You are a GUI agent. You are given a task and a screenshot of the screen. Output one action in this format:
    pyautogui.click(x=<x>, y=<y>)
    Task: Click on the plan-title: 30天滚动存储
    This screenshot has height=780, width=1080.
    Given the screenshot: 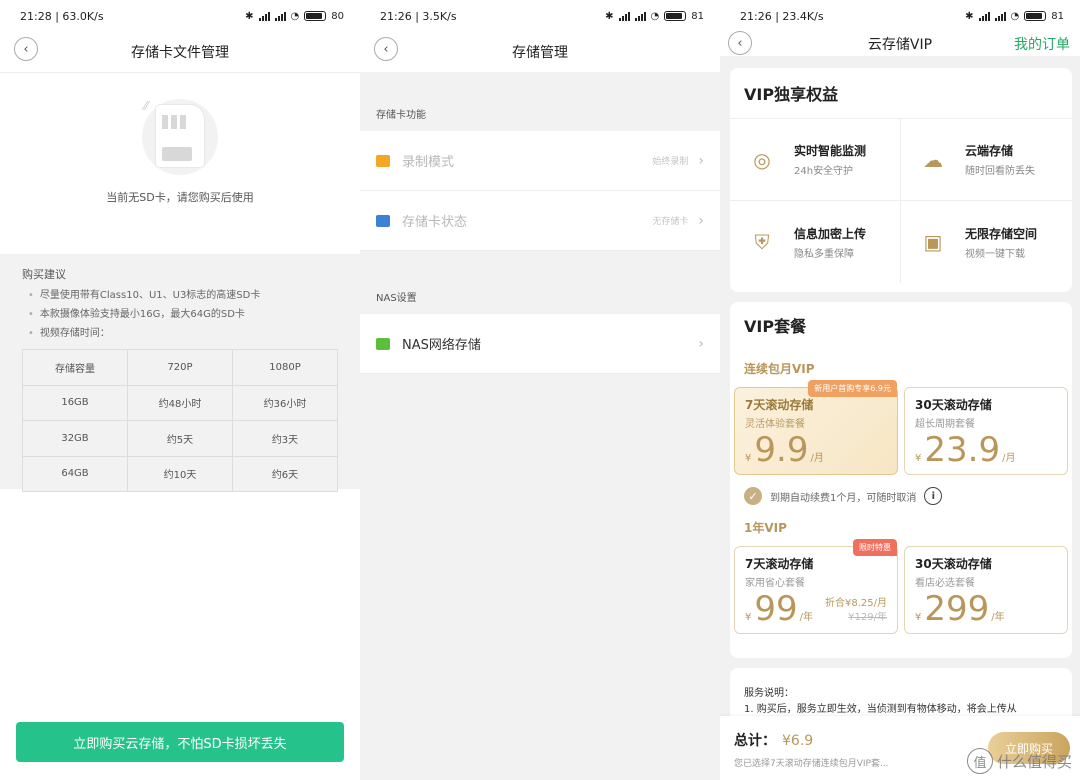 What is the action you would take?
    pyautogui.click(x=953, y=564)
    